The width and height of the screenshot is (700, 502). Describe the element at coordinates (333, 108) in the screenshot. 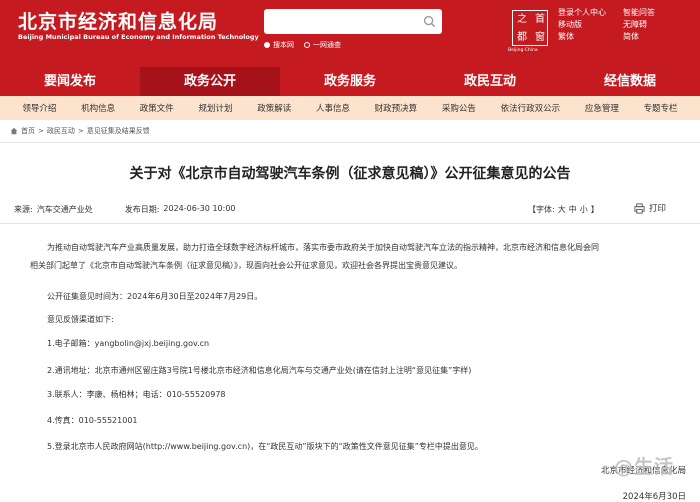

I see `sub-nav-item: 人事信息` at that location.